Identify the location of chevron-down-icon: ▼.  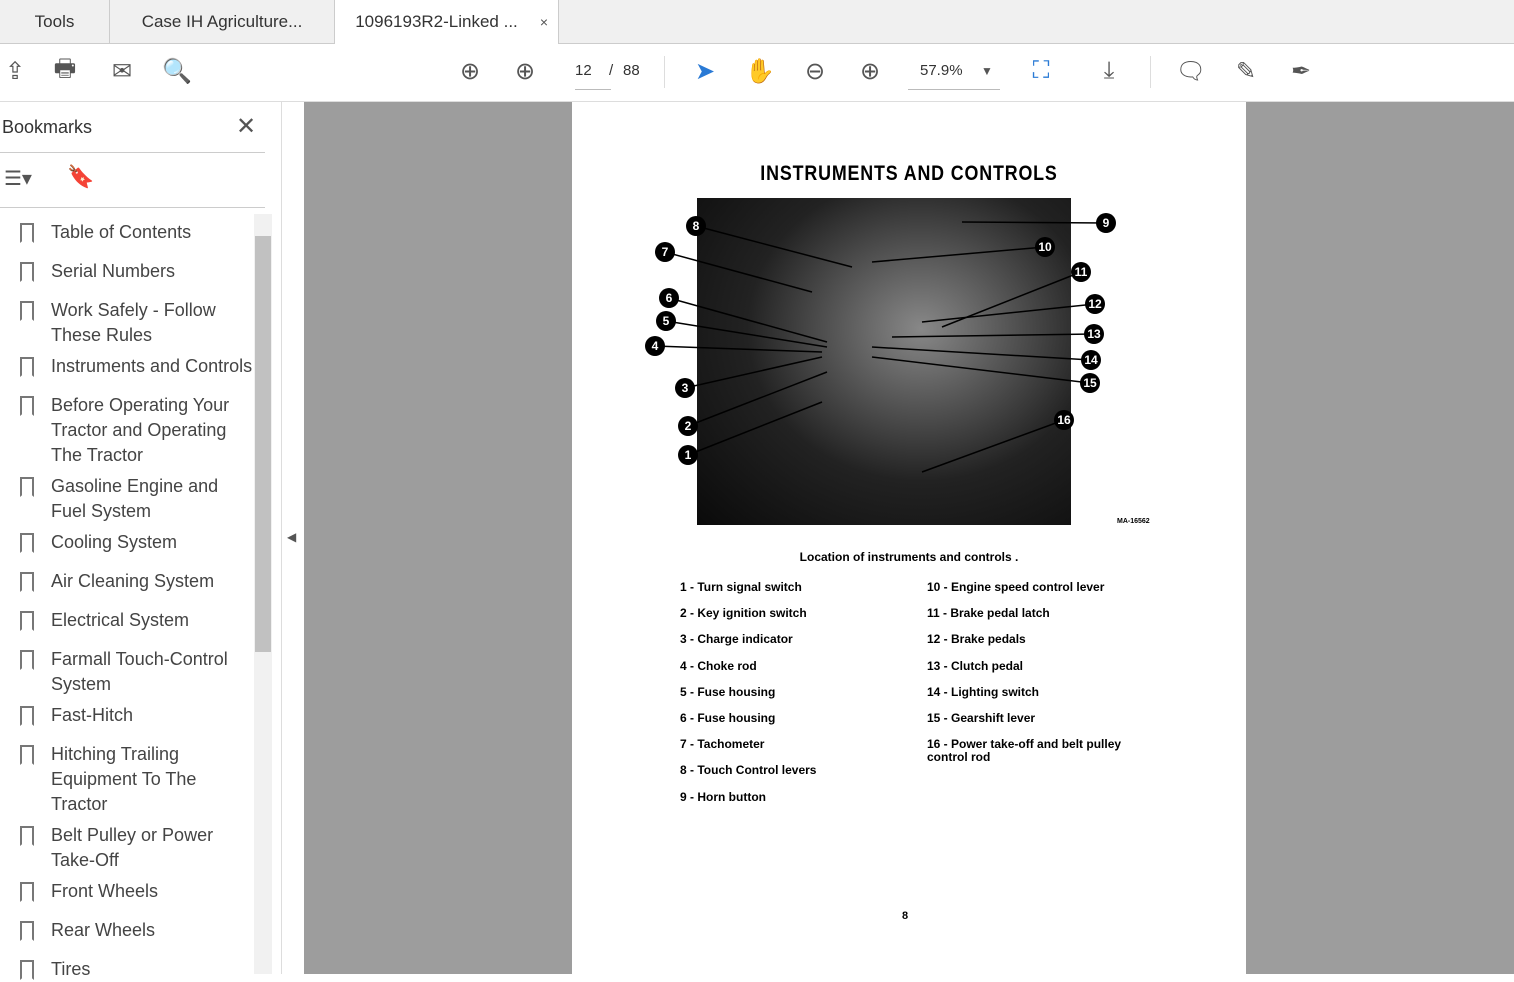
(987, 71).